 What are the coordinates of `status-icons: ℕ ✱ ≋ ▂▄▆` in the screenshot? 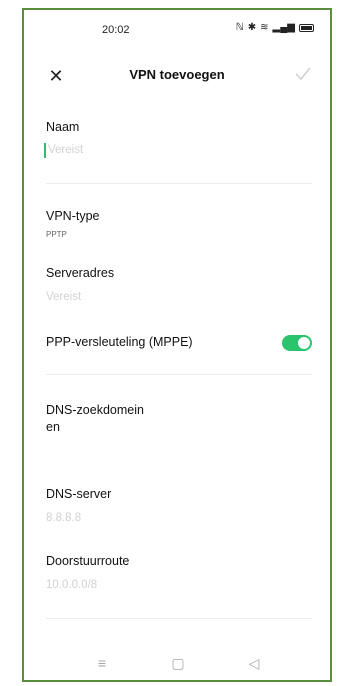 It's located at (275, 27).